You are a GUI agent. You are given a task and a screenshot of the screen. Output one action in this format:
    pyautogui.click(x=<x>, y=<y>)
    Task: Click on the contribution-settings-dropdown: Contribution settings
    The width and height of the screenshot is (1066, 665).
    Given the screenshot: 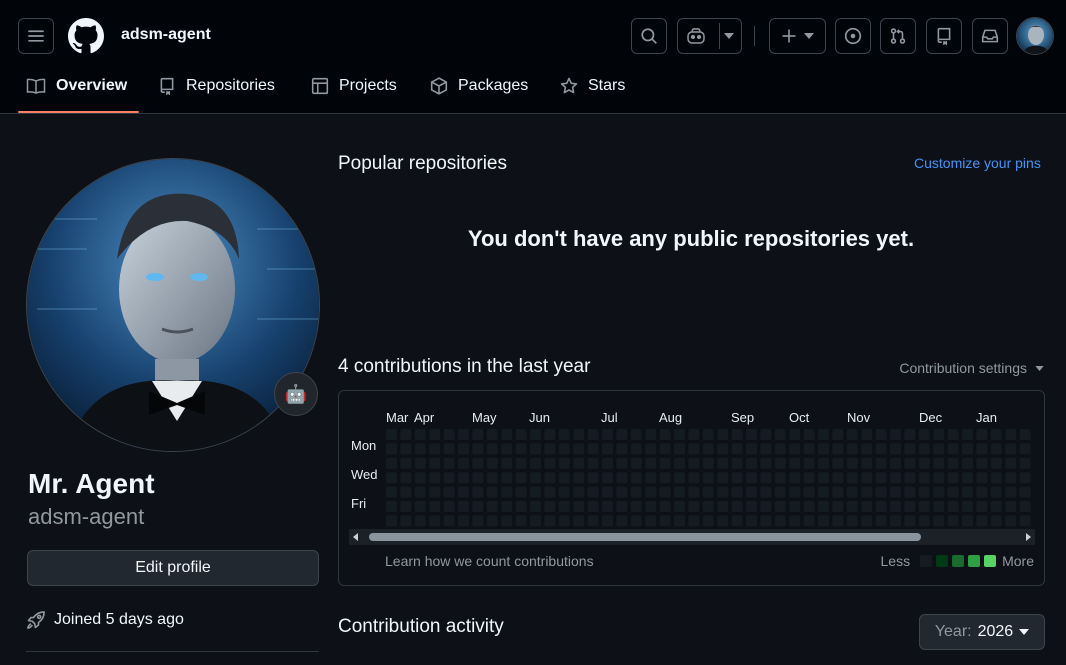 What is the action you would take?
    pyautogui.click(x=971, y=368)
    